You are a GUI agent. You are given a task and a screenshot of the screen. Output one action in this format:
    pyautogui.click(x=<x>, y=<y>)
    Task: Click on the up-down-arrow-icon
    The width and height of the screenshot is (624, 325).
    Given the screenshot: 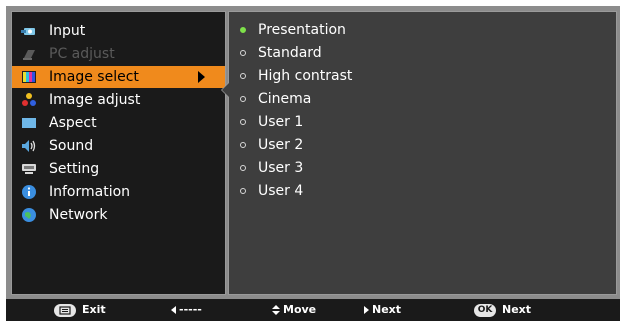 What is the action you would take?
    pyautogui.click(x=276, y=310)
    